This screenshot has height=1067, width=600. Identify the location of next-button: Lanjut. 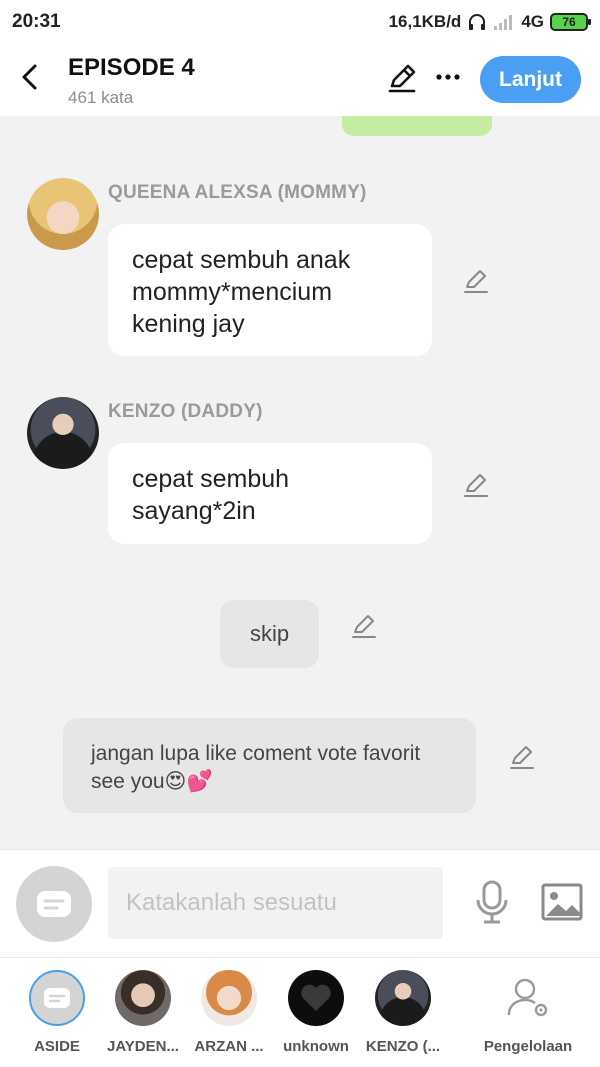
(530, 79).